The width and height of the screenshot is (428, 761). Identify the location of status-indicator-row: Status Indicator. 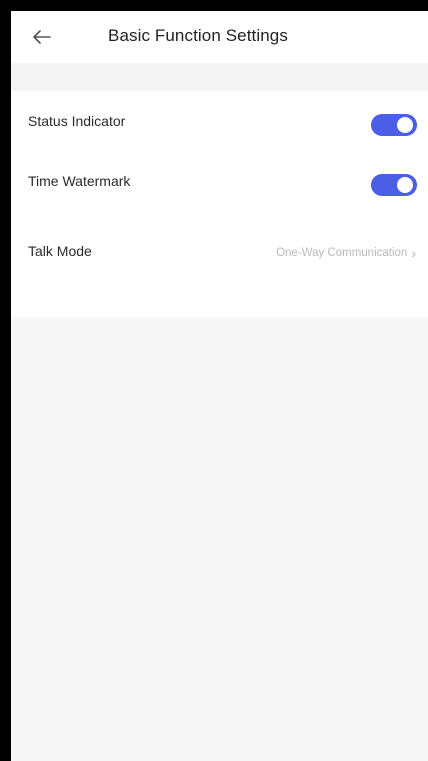
(219, 121).